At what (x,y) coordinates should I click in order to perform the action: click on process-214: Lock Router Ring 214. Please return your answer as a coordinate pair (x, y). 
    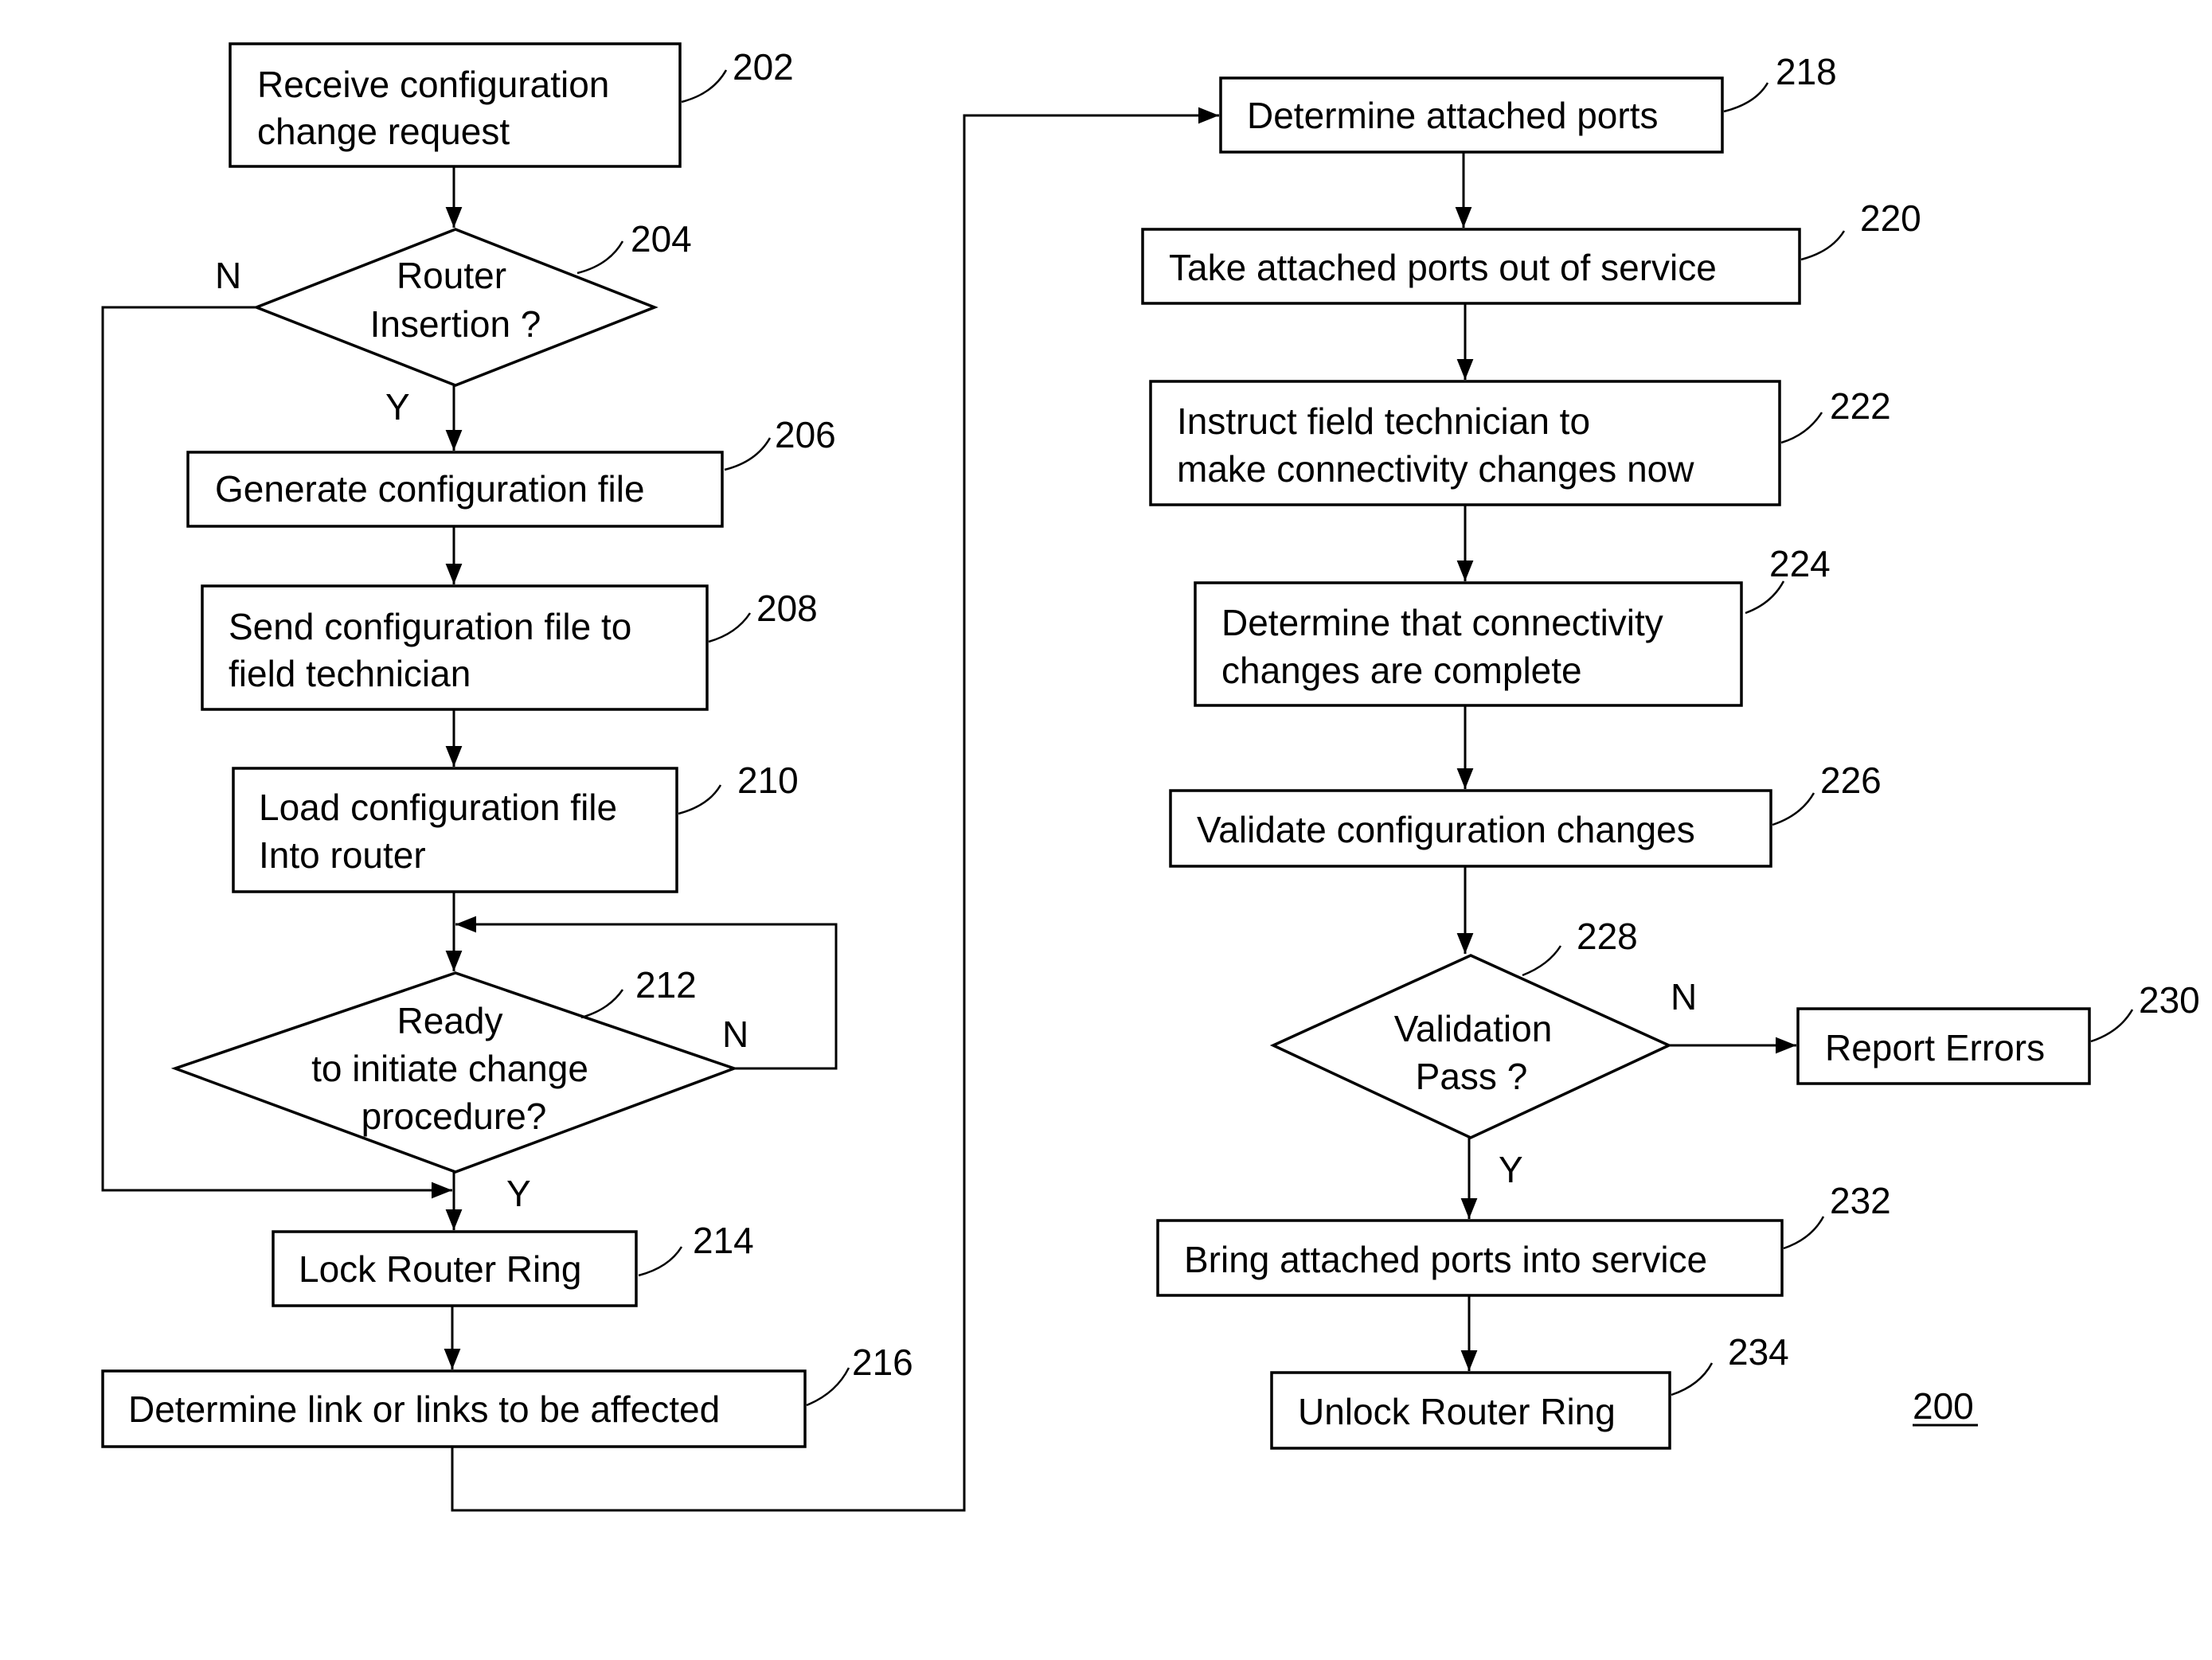
    Looking at the image, I should click on (513, 1264).